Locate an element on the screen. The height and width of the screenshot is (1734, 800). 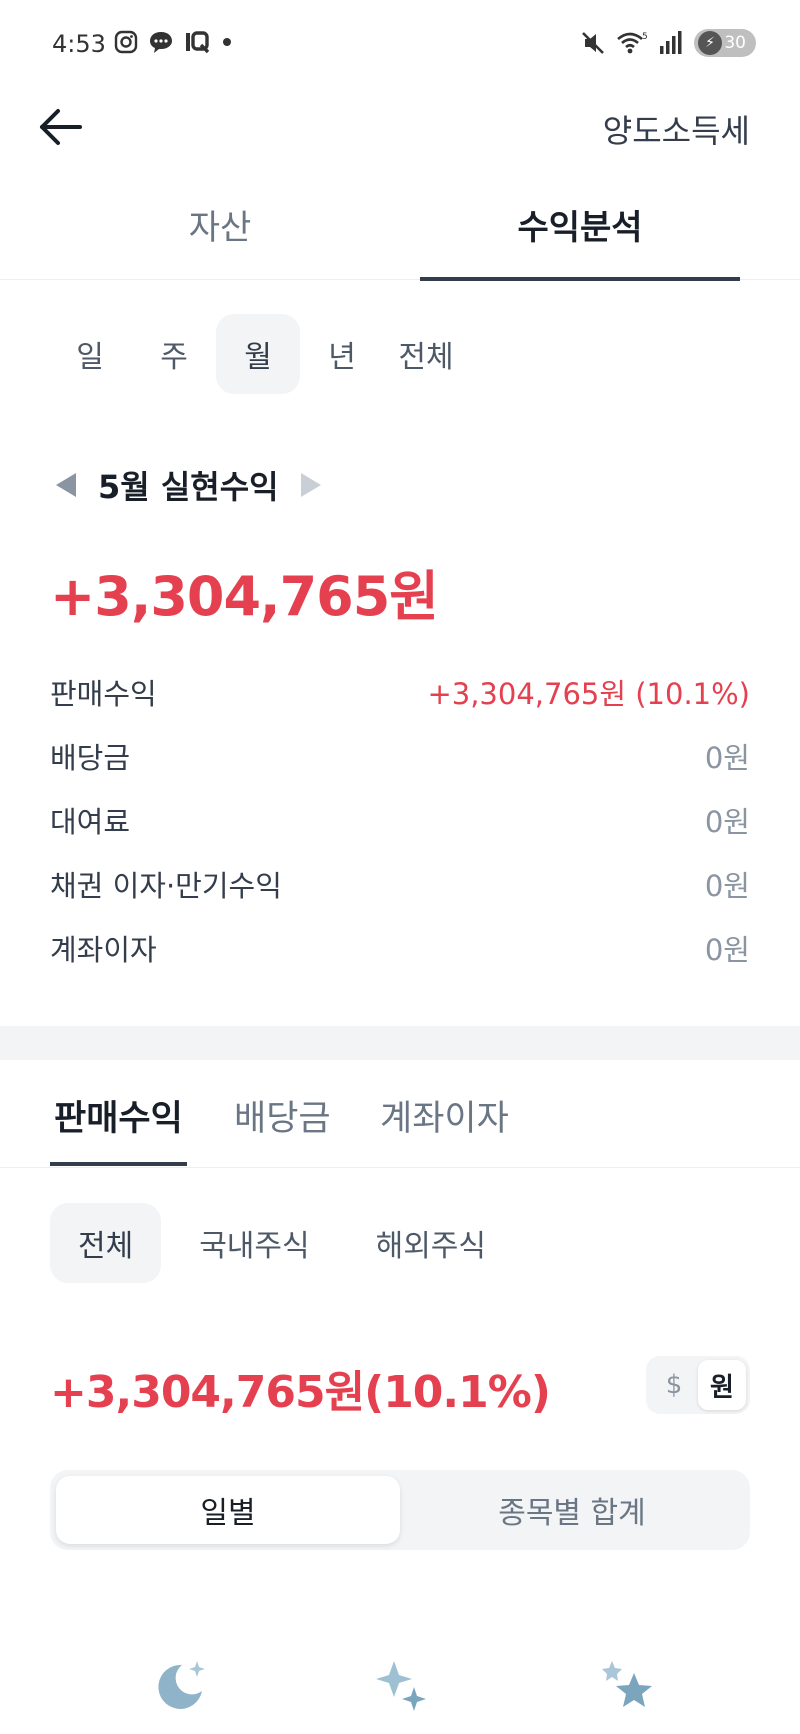
period-tab-month: 월 is located at coordinates (258, 354).